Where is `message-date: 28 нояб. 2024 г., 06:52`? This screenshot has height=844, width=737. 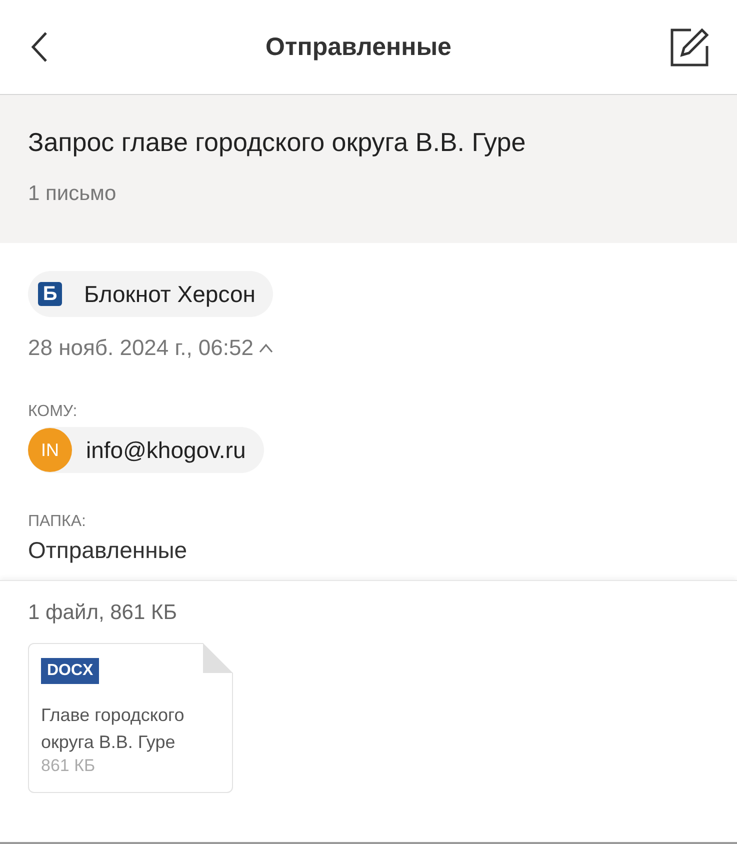
message-date: 28 нояб. 2024 г., 06:52 is located at coordinates (141, 348).